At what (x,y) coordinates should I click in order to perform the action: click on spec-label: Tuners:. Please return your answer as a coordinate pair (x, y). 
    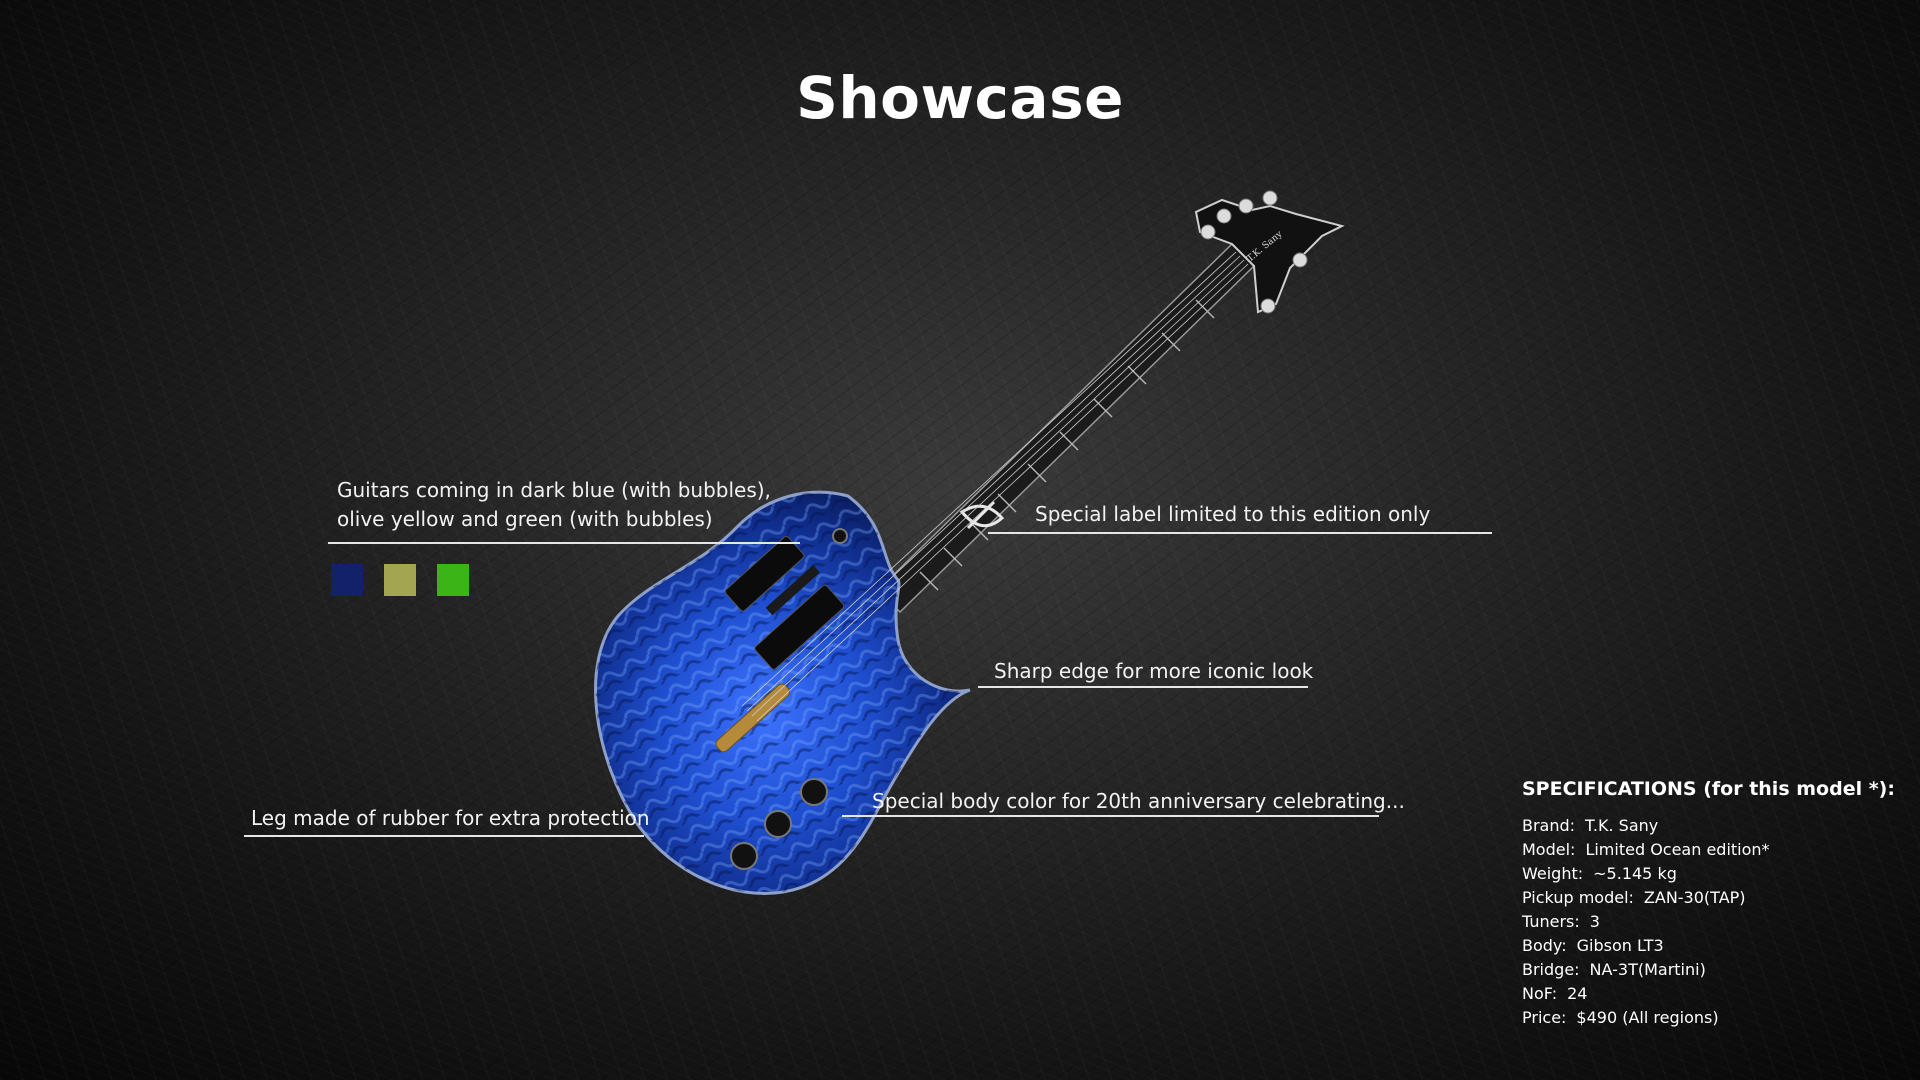
    Looking at the image, I should click on (1551, 921).